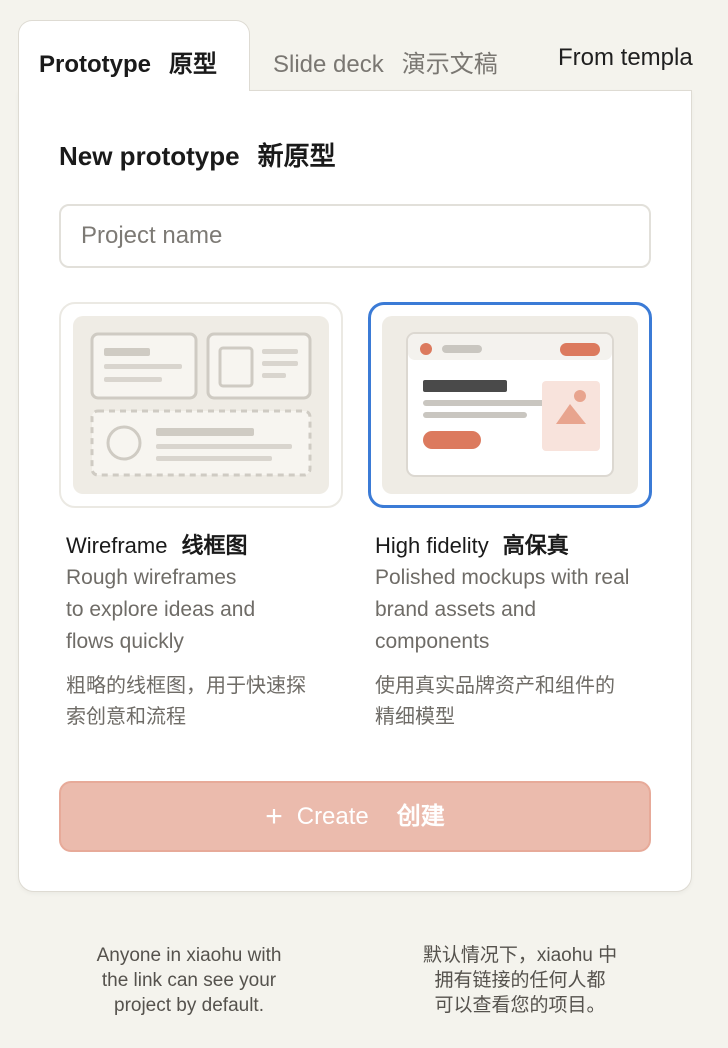 This screenshot has height=1048, width=728. I want to click on project-name-input: Project name, so click(355, 236).